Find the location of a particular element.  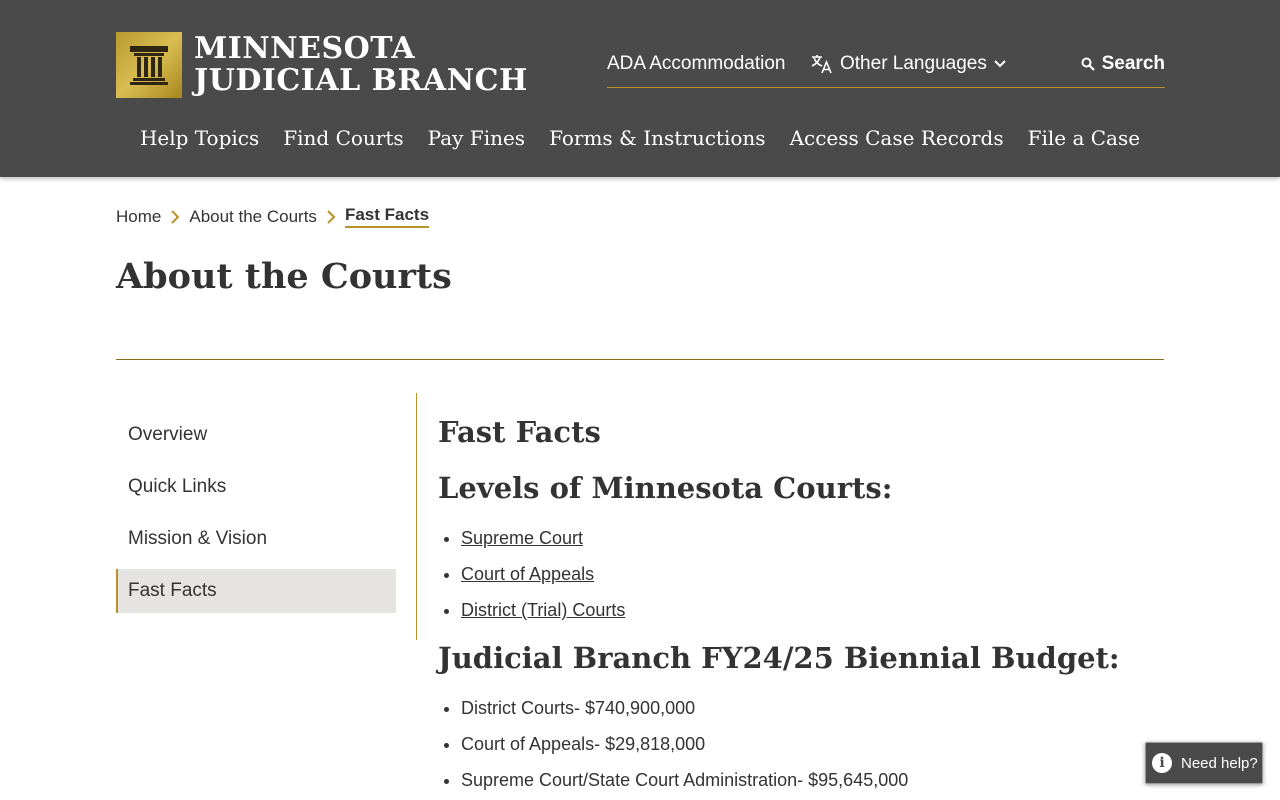

translate-icon is located at coordinates (822, 64).